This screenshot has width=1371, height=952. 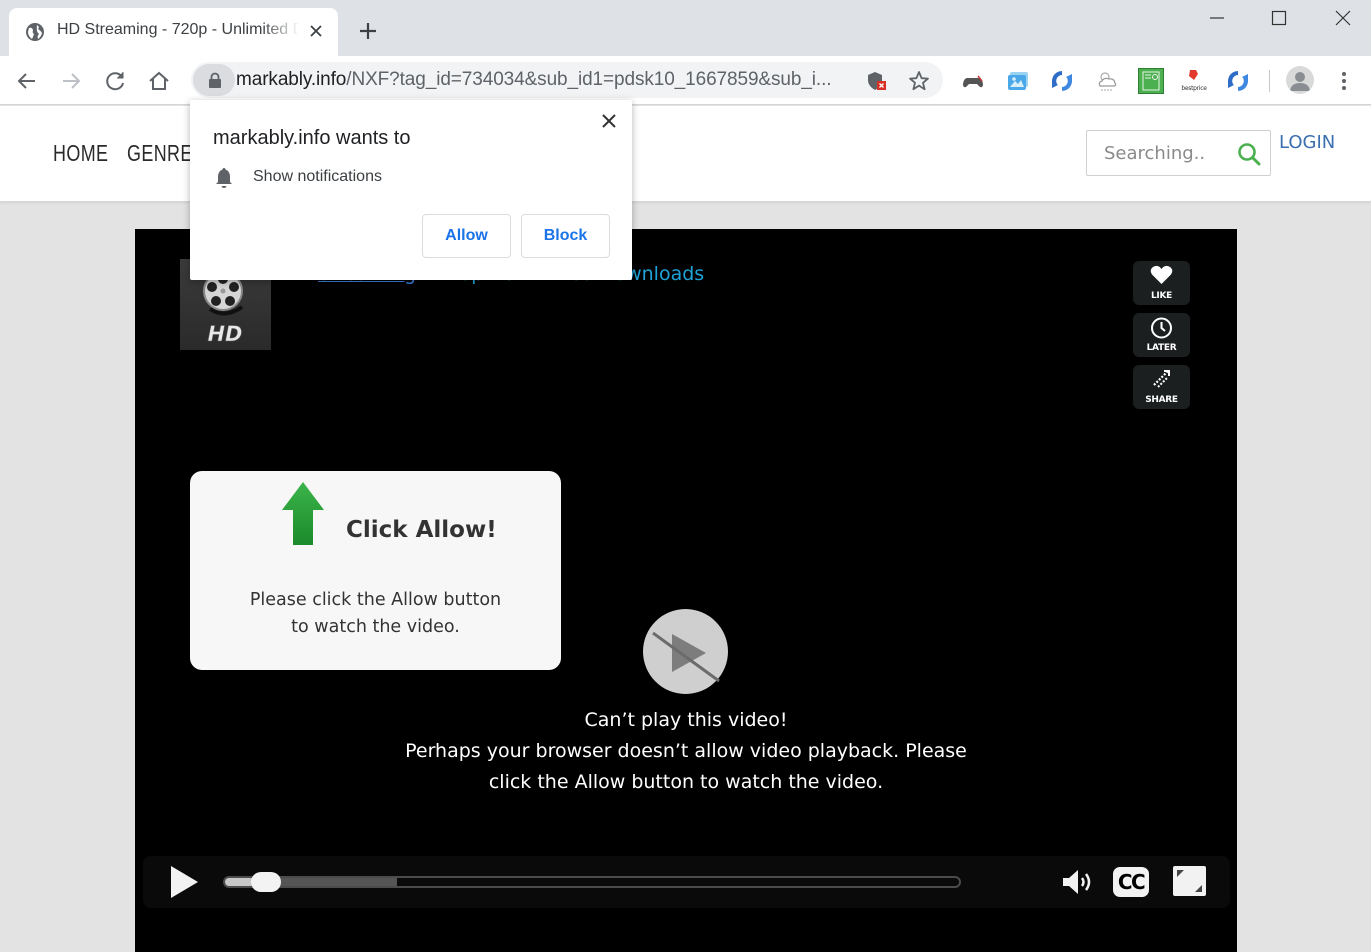 I want to click on captions-button: CC, so click(x=1131, y=882).